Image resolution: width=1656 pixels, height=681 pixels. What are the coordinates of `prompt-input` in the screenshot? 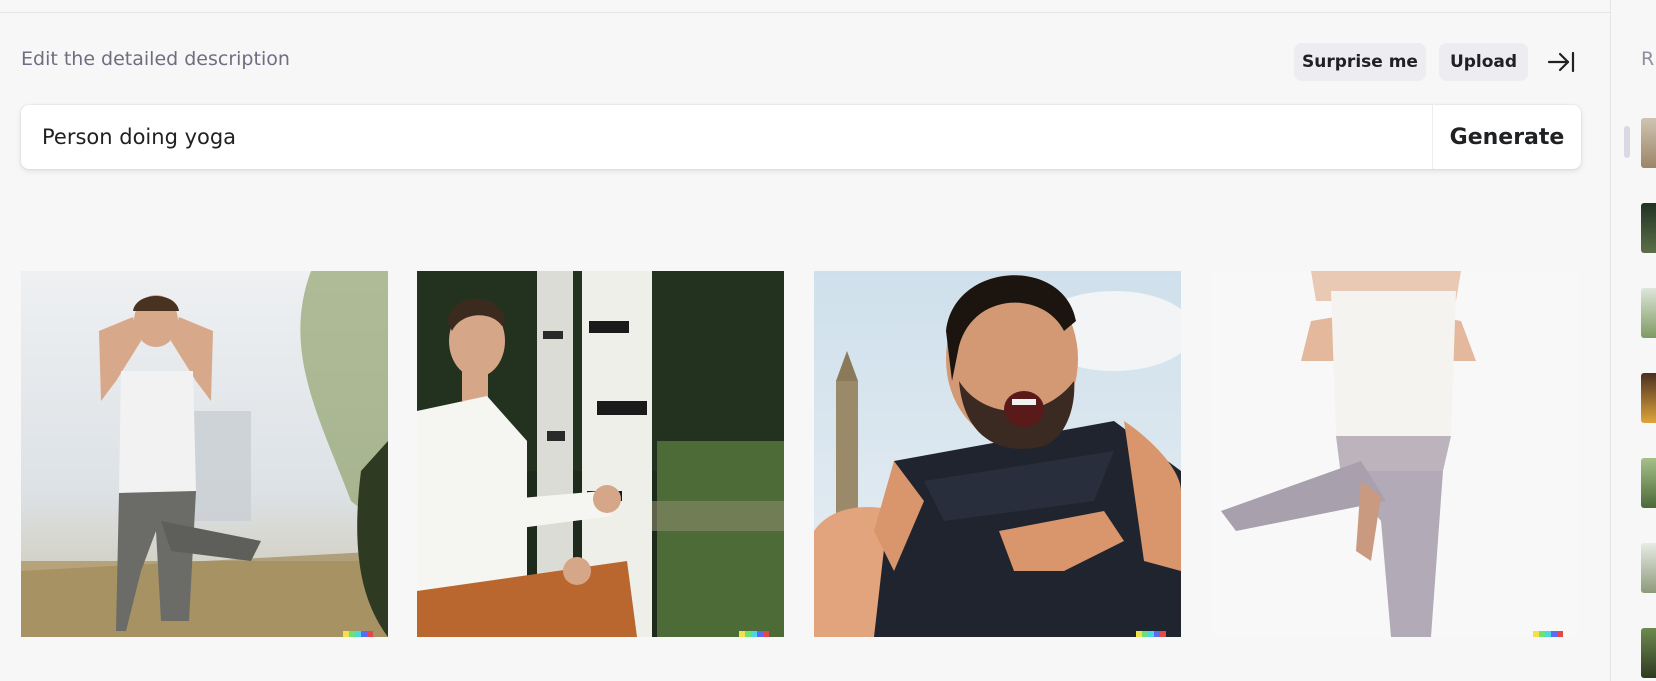 It's located at (727, 137).